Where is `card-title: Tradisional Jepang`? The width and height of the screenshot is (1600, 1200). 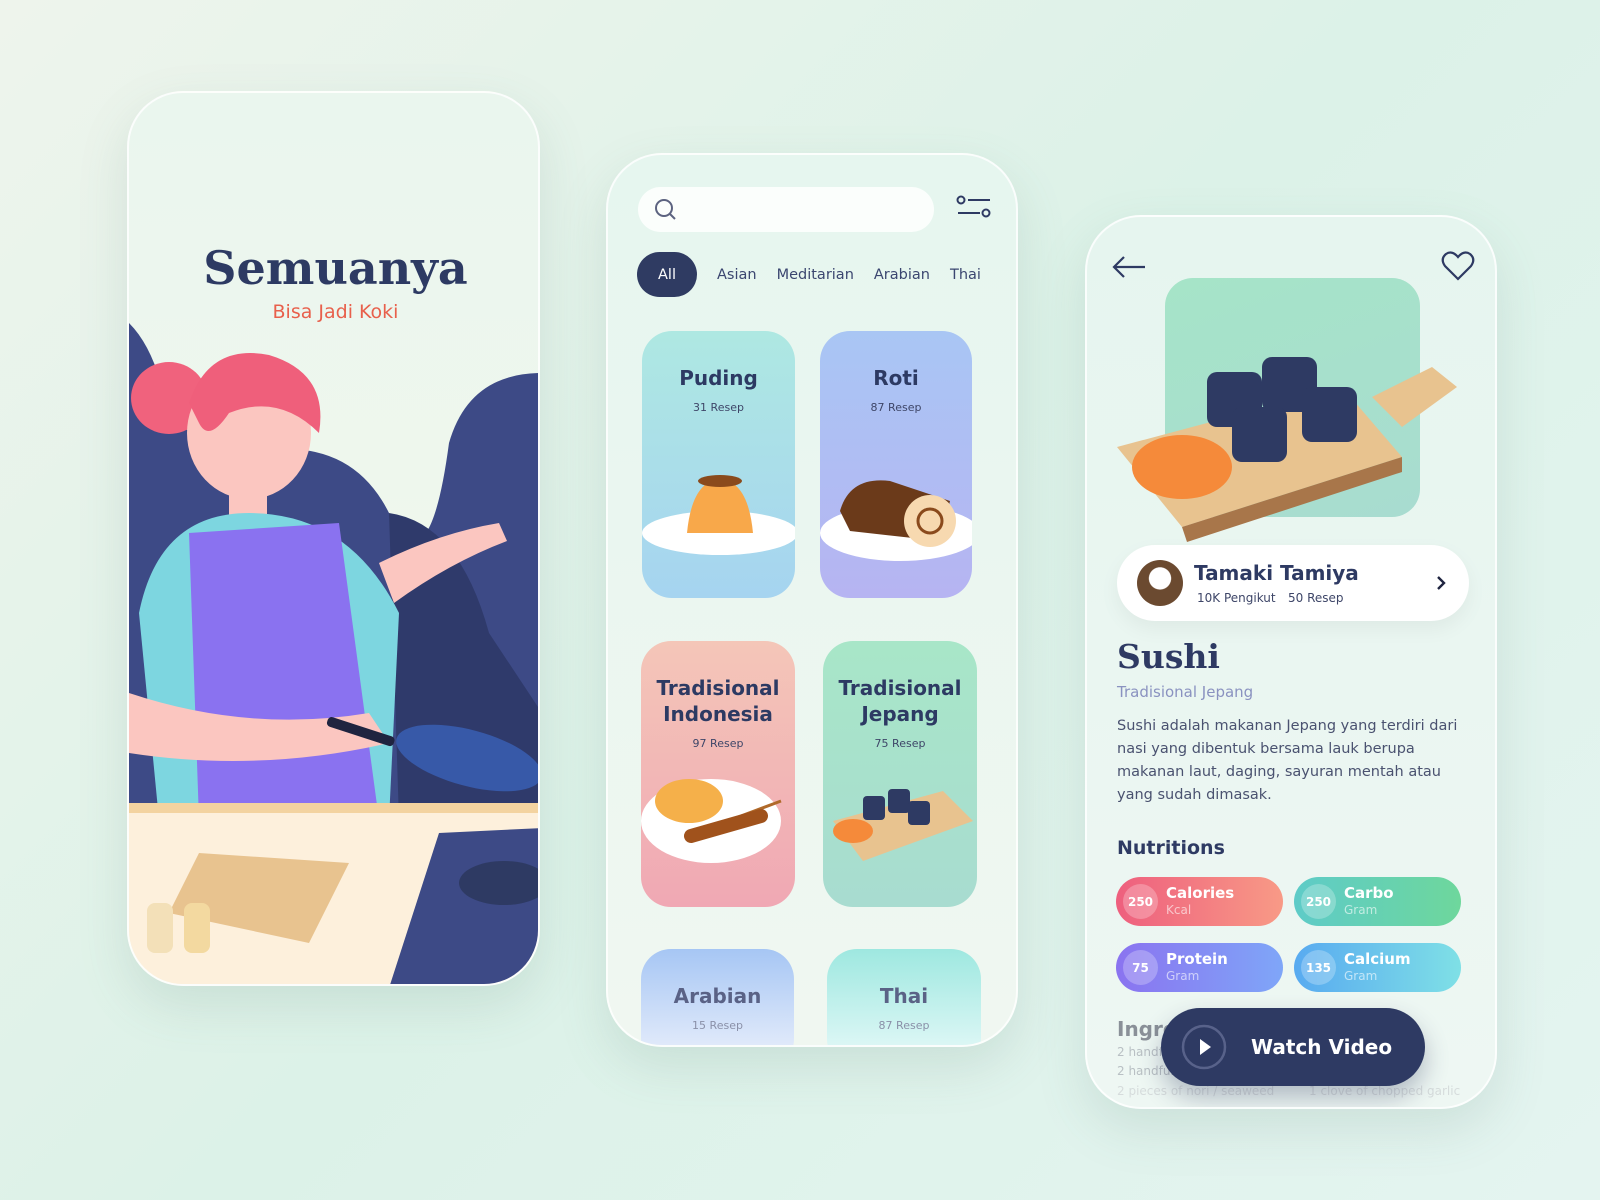
card-title: Tradisional Jepang is located at coordinates (900, 701).